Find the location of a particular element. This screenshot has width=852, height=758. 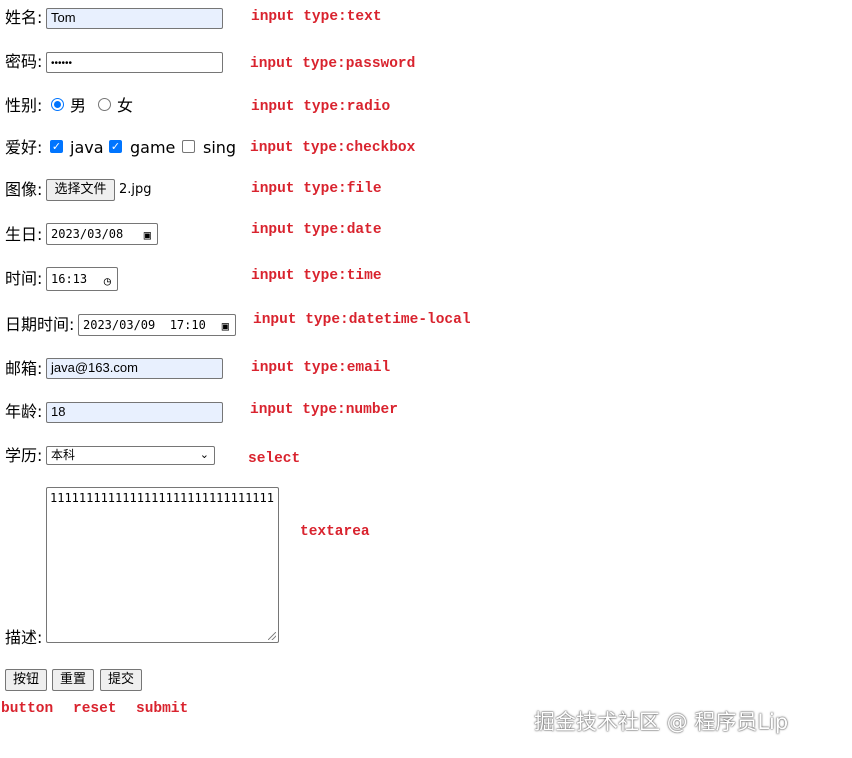

reset-type-note: reset is located at coordinates (95, 709).